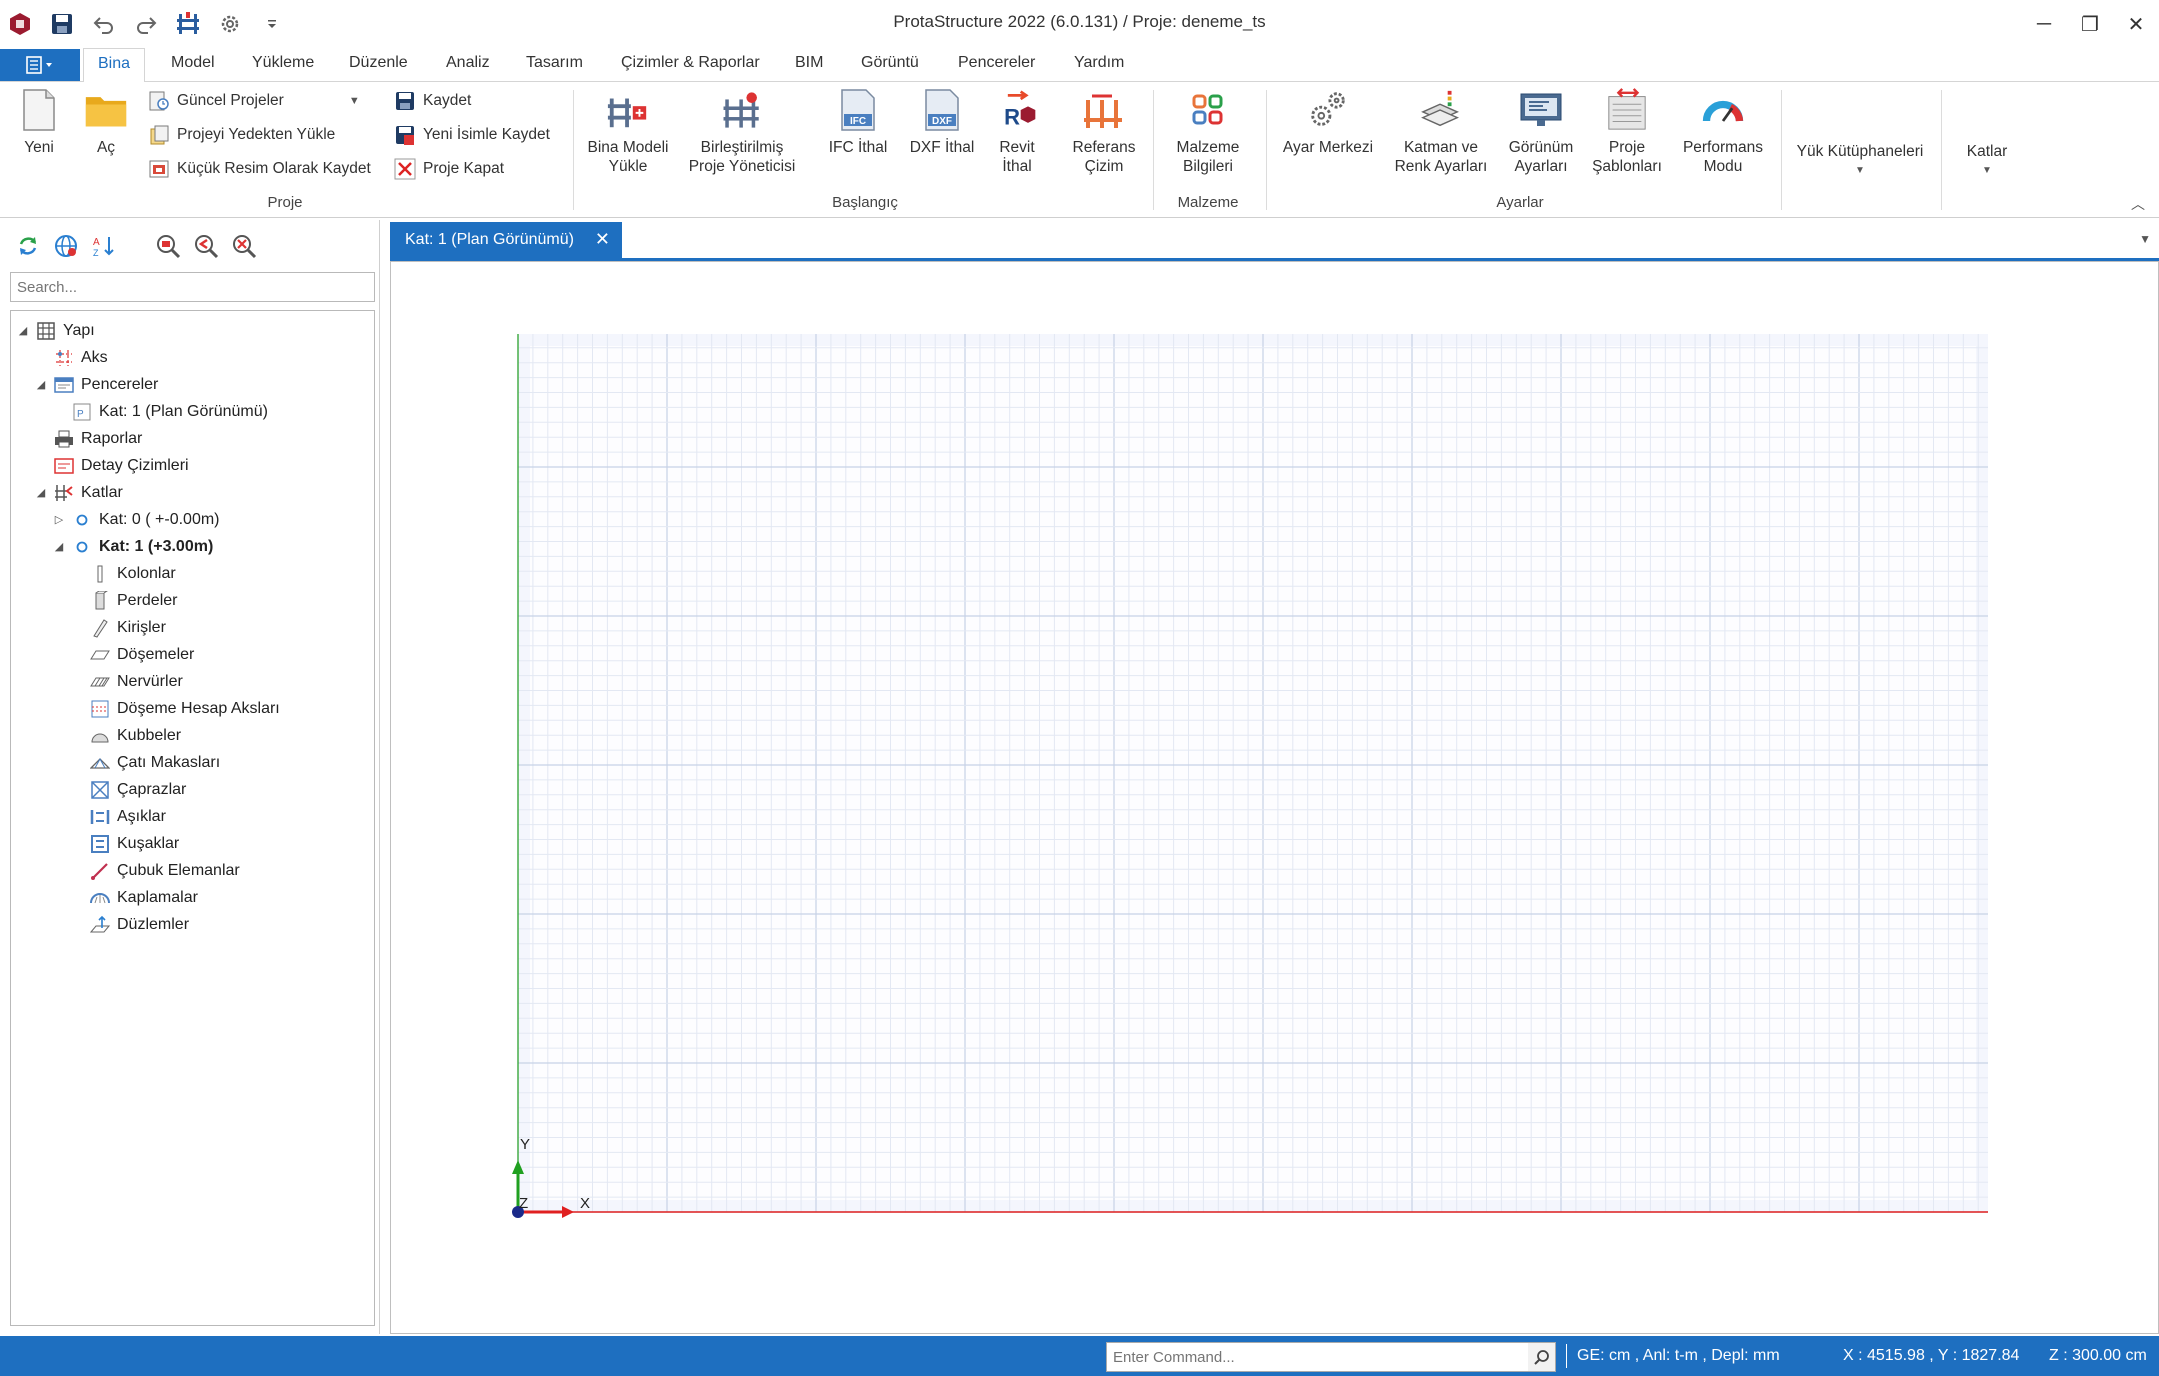  Describe the element at coordinates (156, 546) in the screenshot. I see `tree-node-label: Kat: 1 (+3.00m)` at that location.